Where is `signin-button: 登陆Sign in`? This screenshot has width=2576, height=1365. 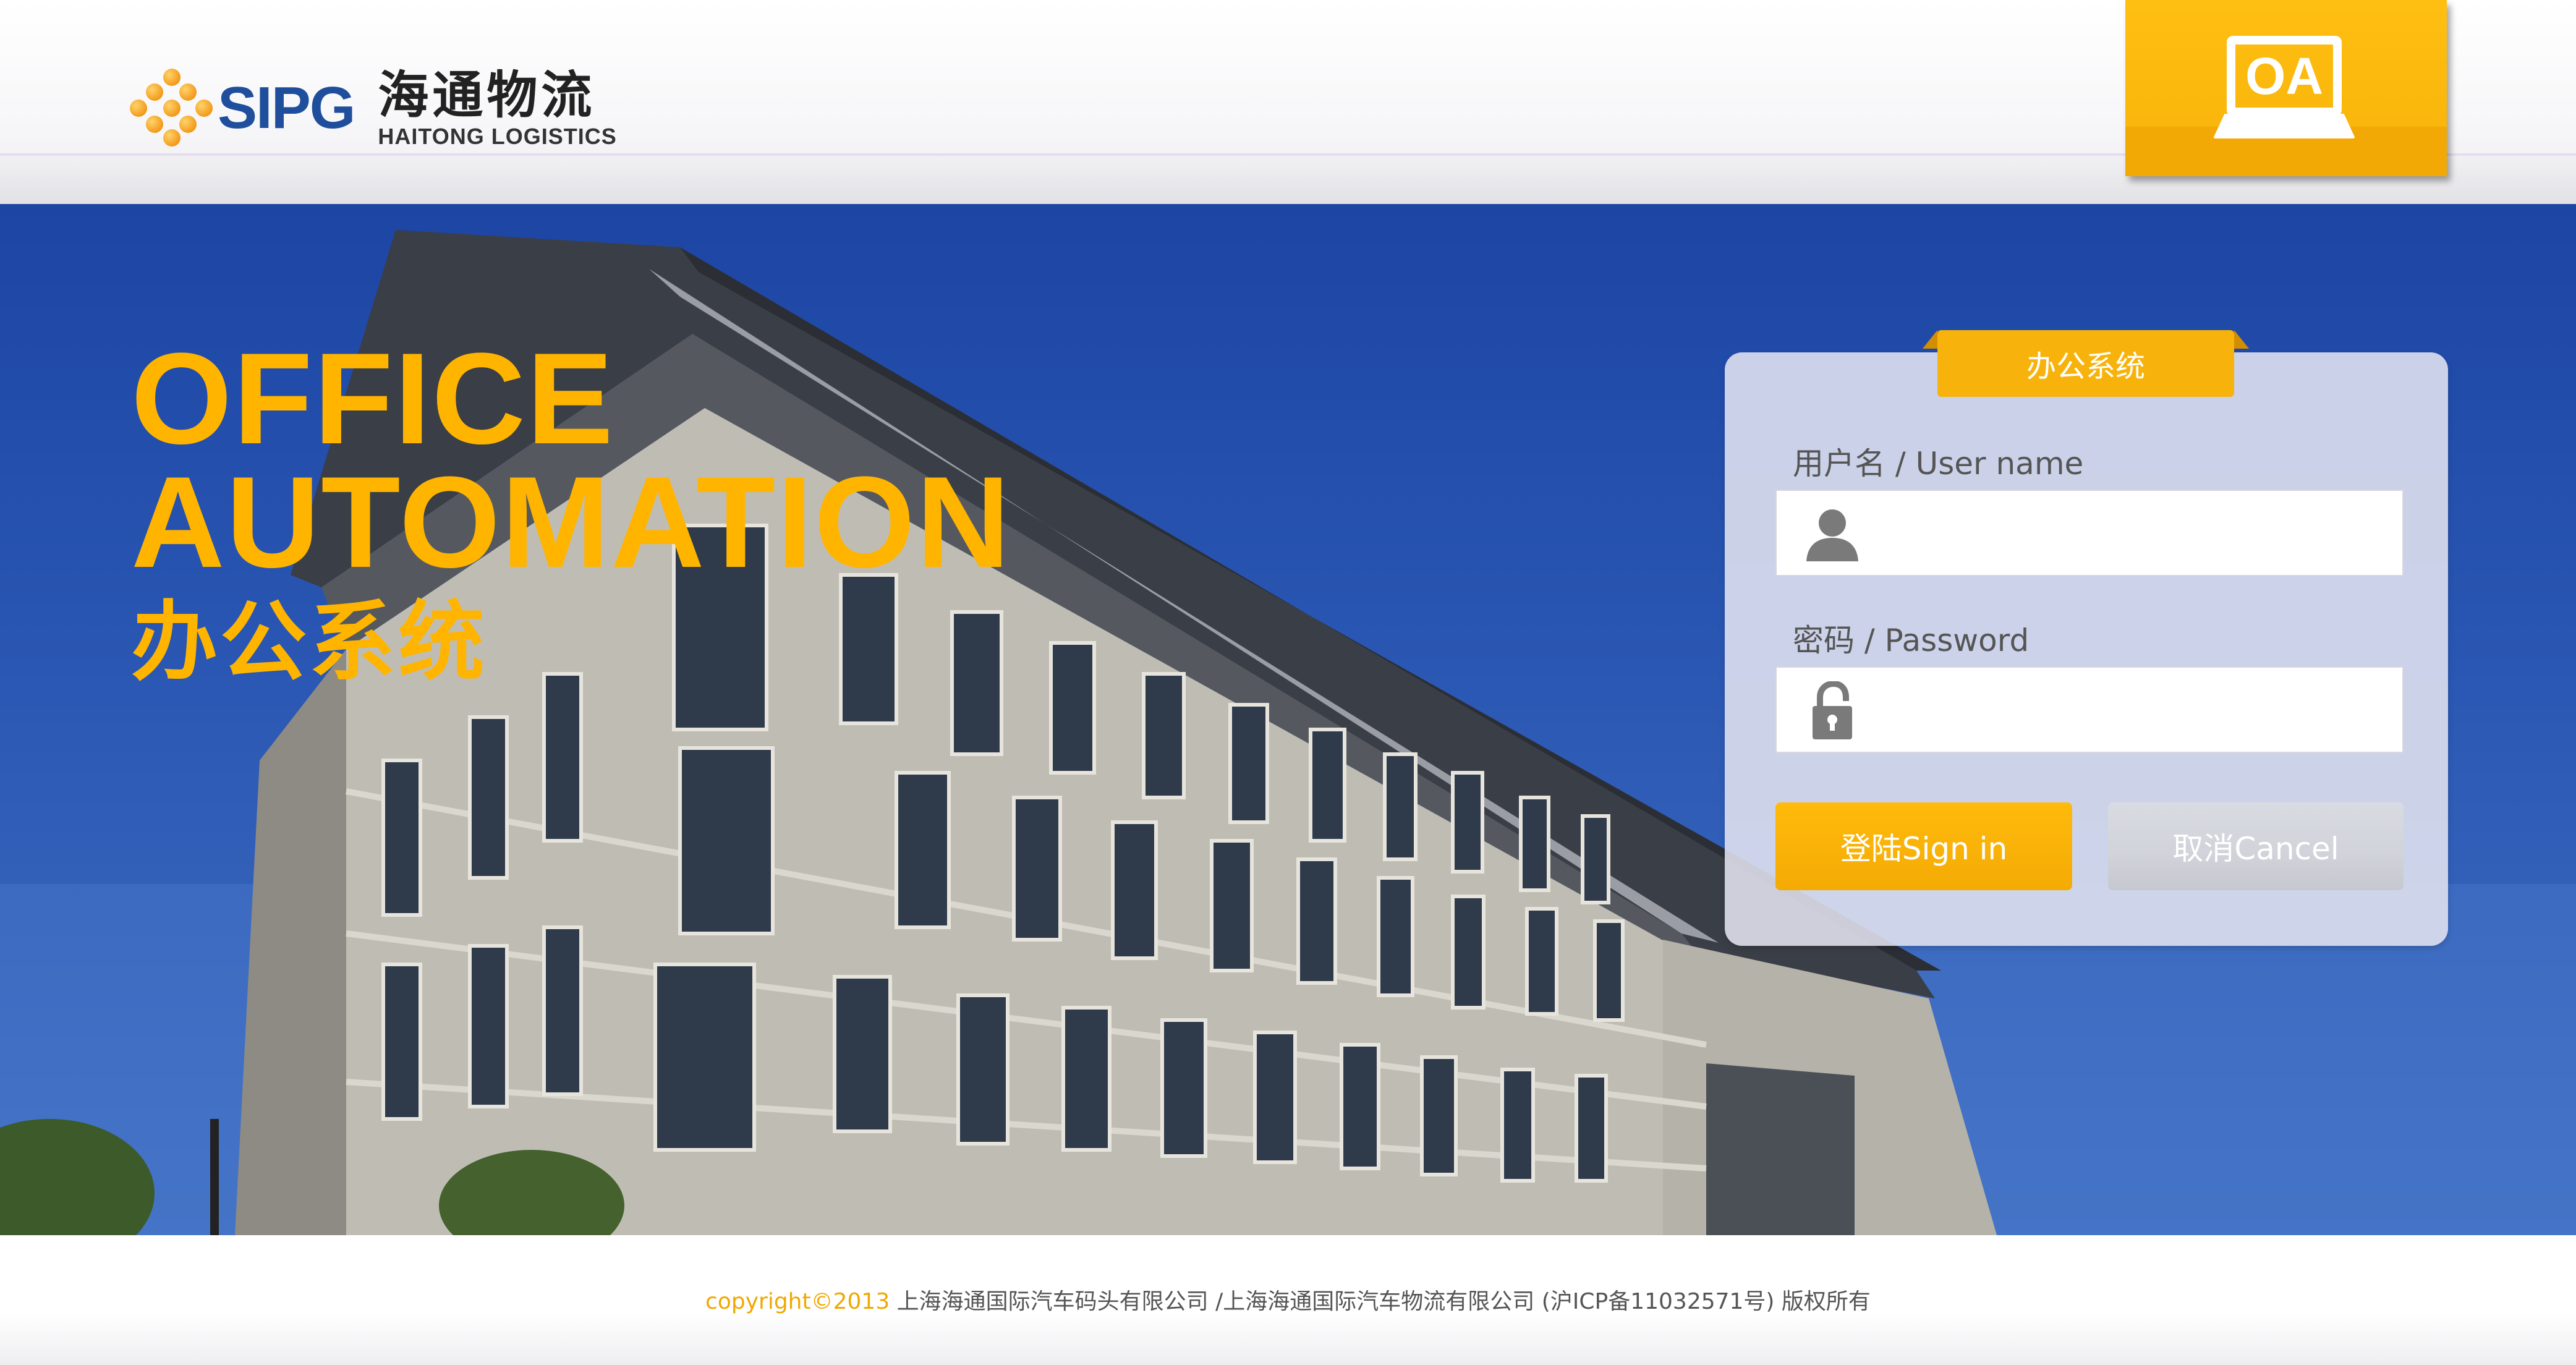
signin-button: 登陆Sign in is located at coordinates (1923, 846).